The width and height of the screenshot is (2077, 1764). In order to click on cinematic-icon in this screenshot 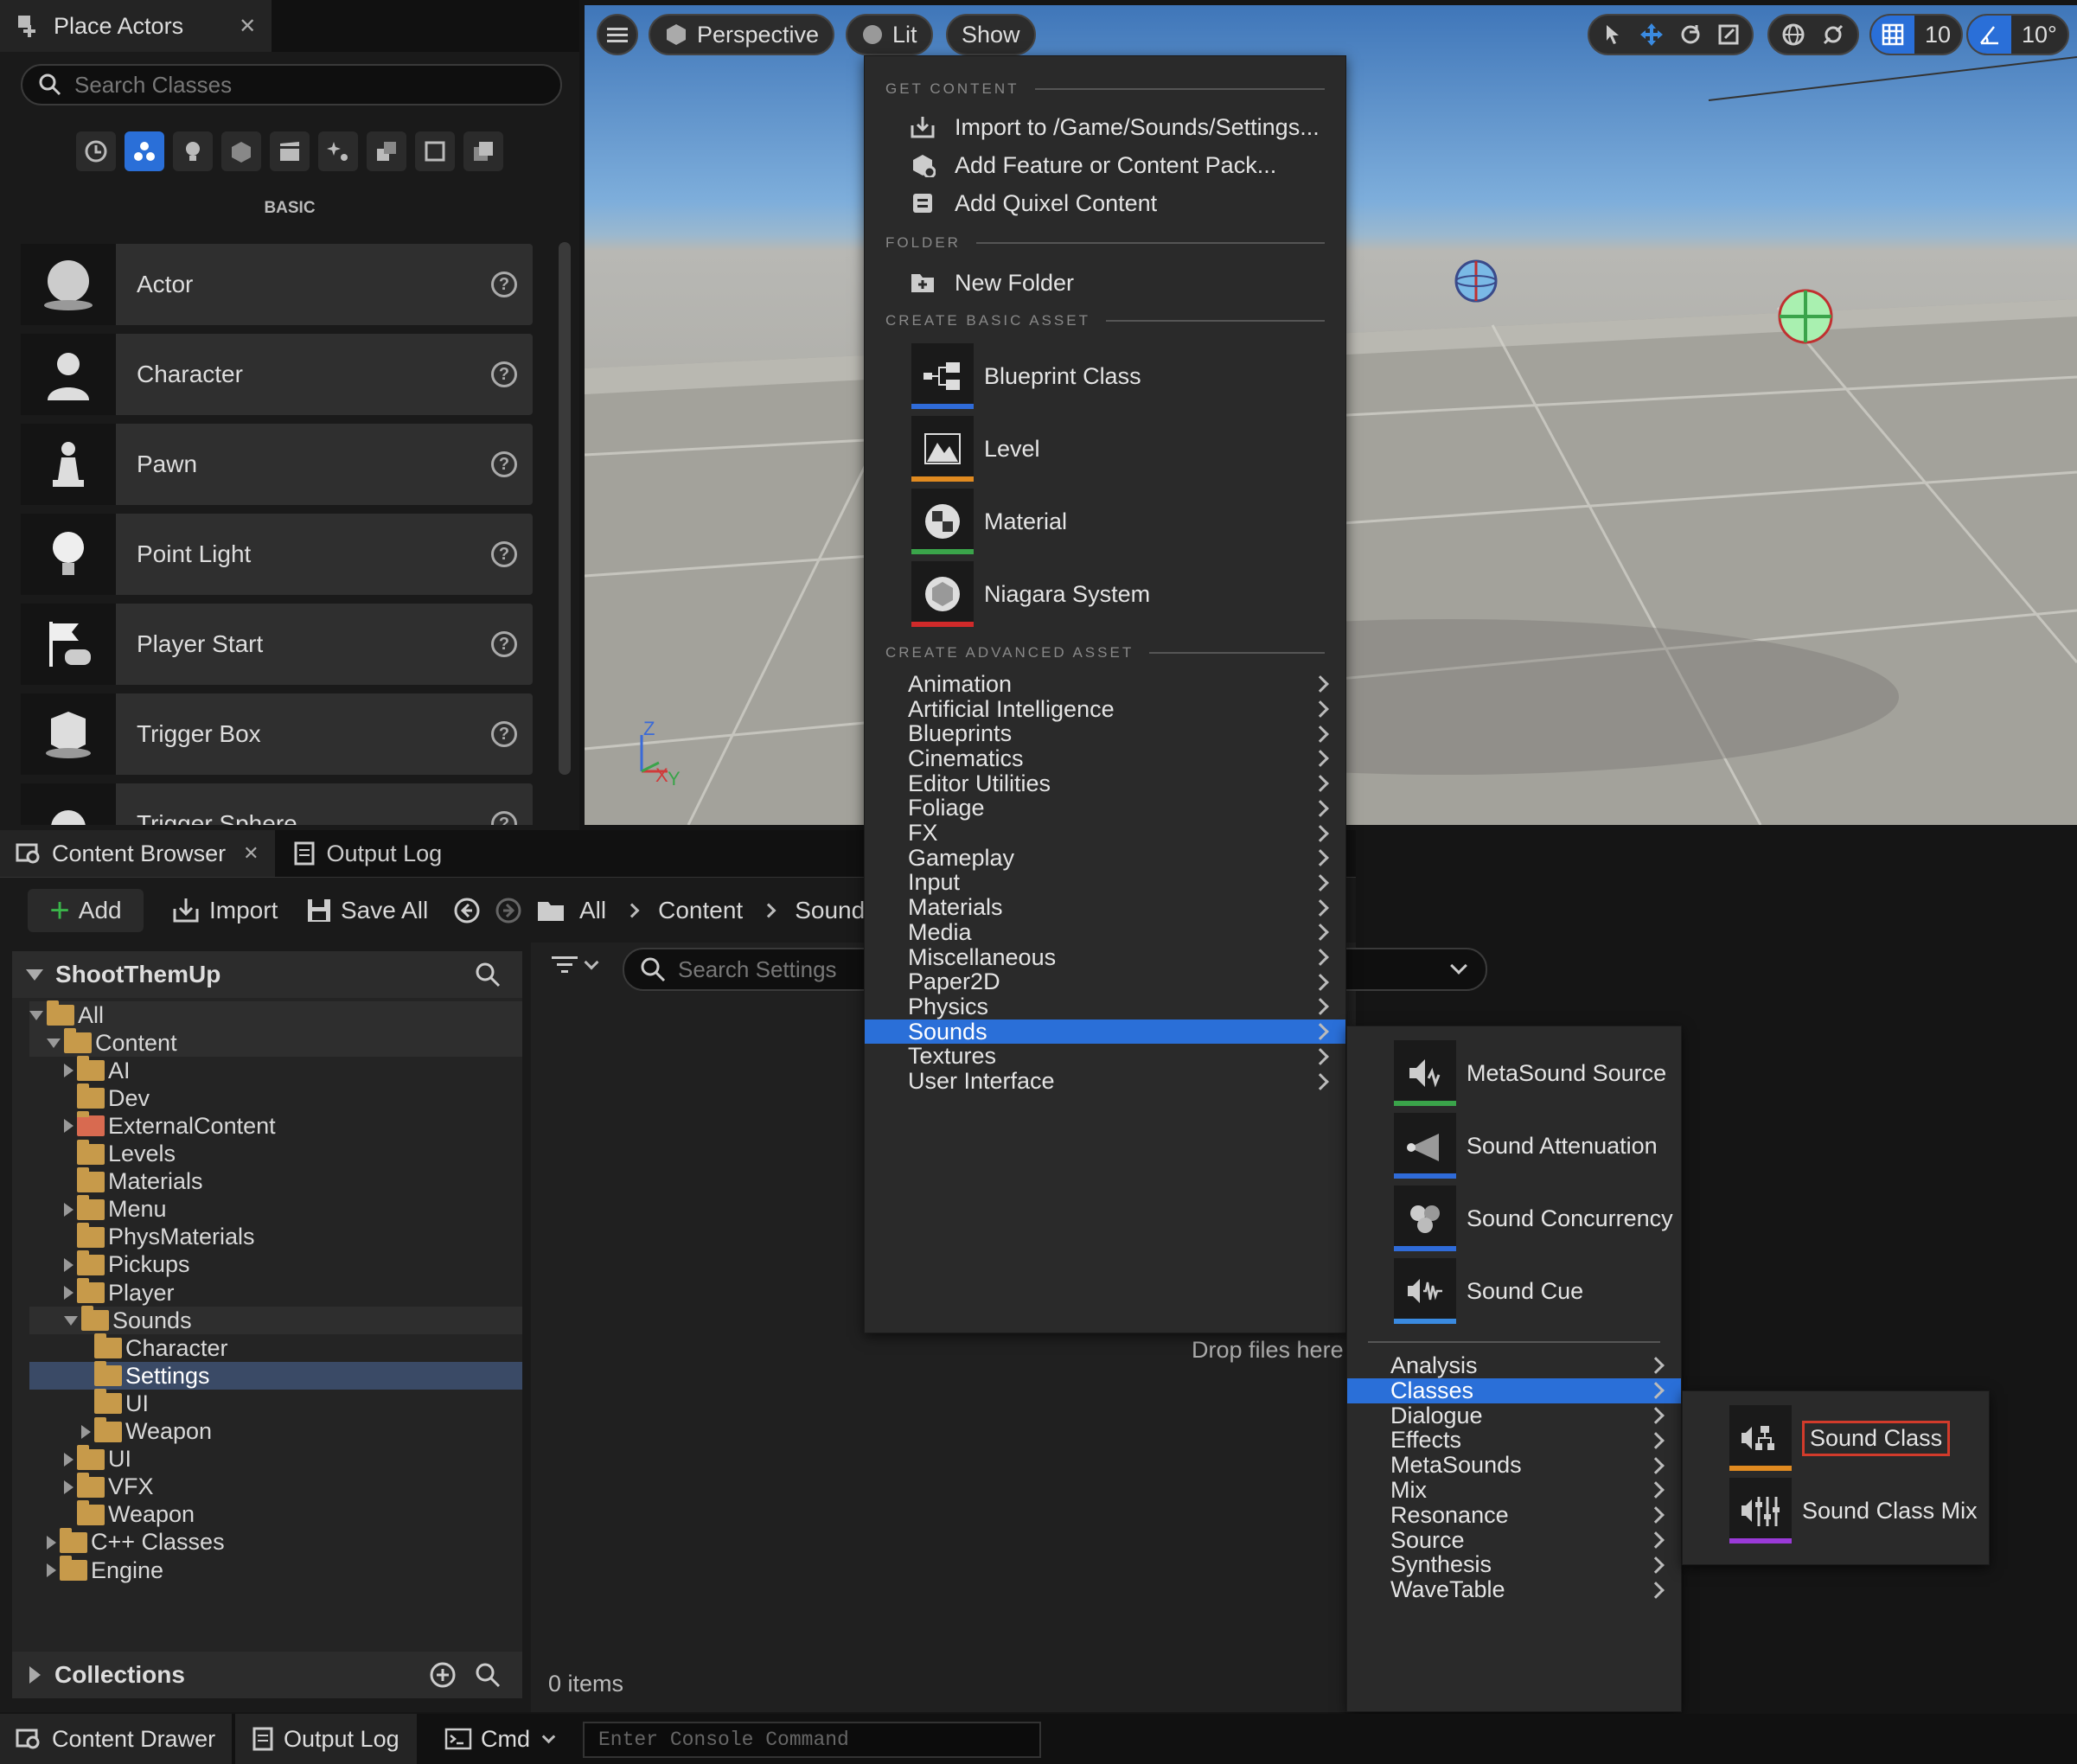, I will do `click(290, 151)`.